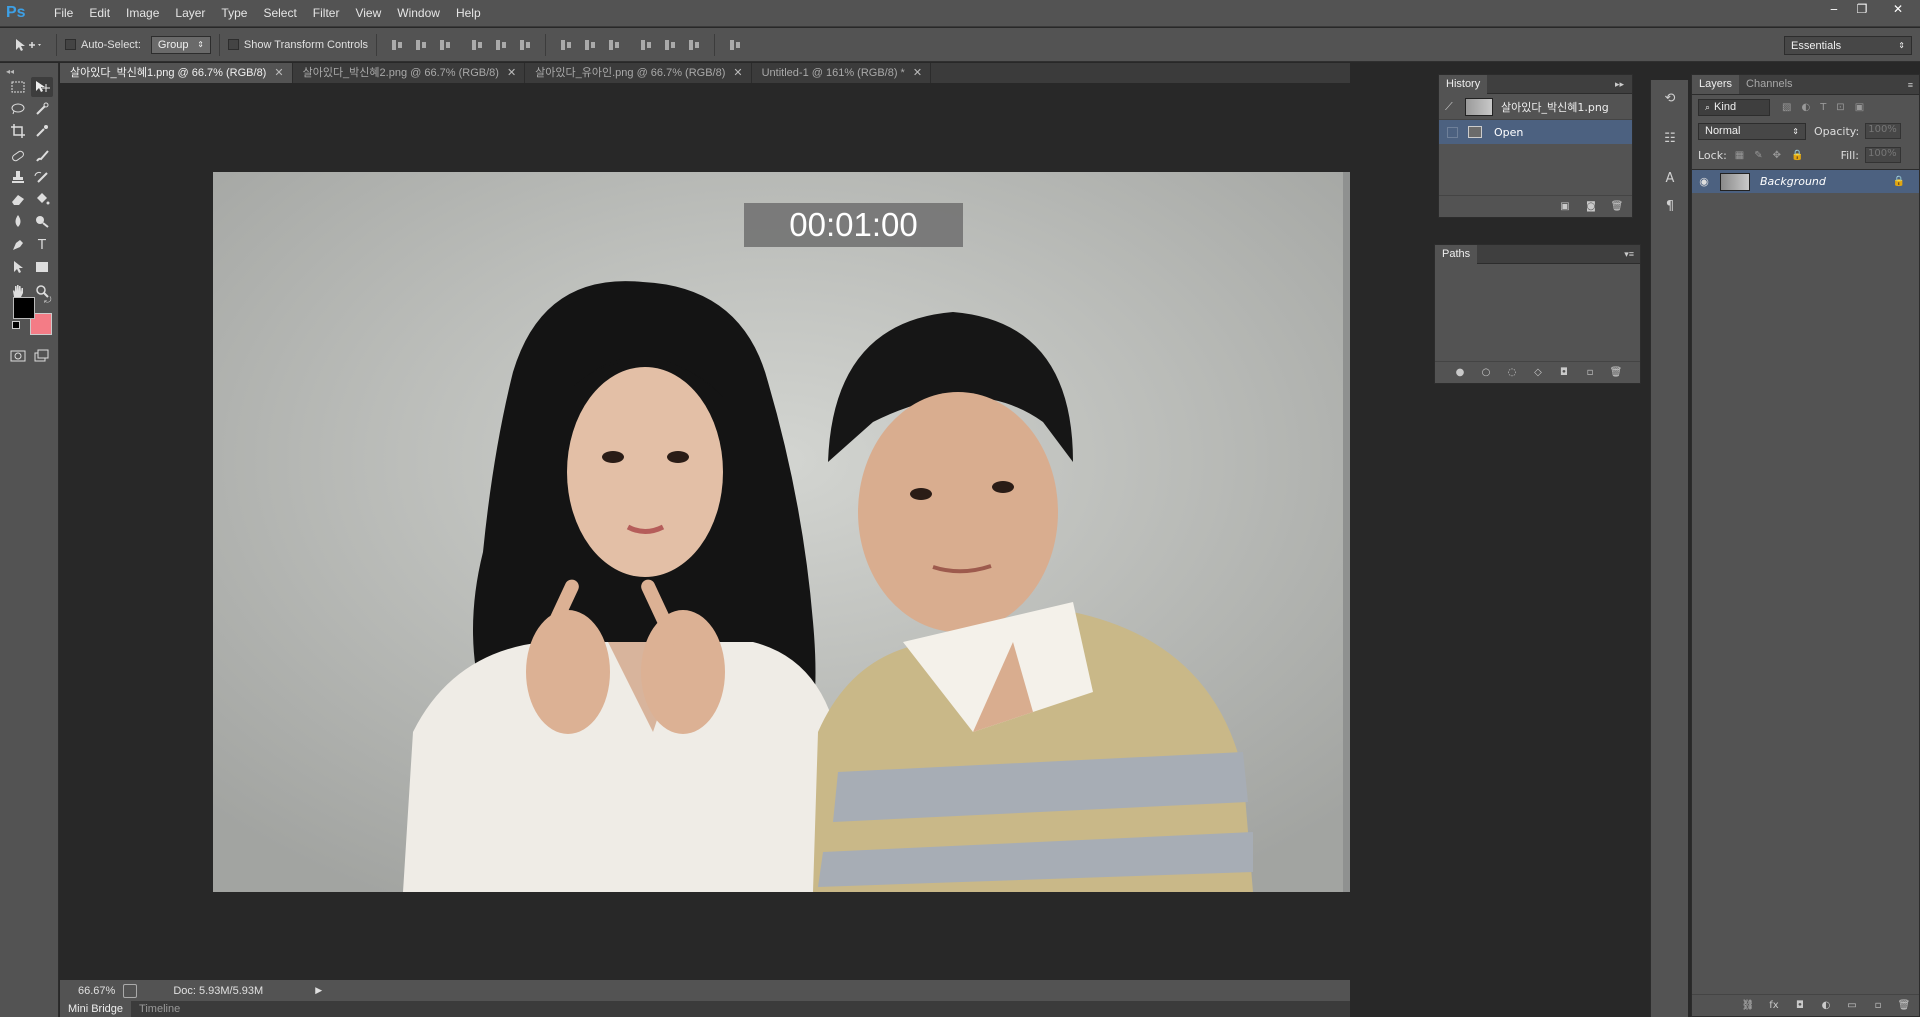  What do you see at coordinates (1859, 107) in the screenshot?
I see `filter-smart-object-icon: ▣` at bounding box center [1859, 107].